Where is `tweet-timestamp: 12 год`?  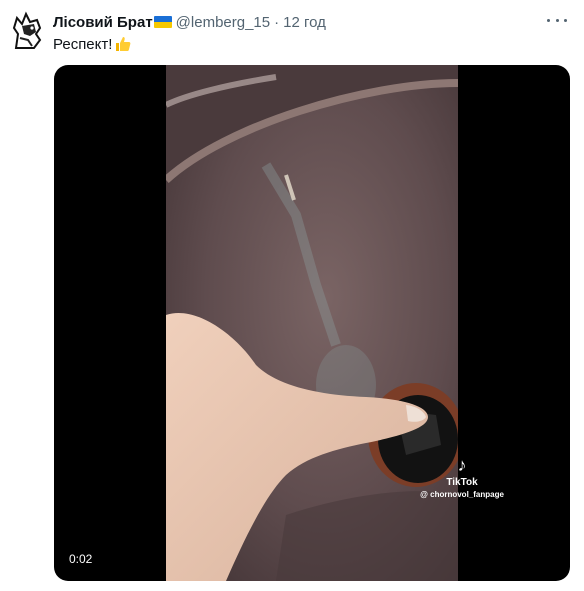
tweet-timestamp: 12 год is located at coordinates (304, 22).